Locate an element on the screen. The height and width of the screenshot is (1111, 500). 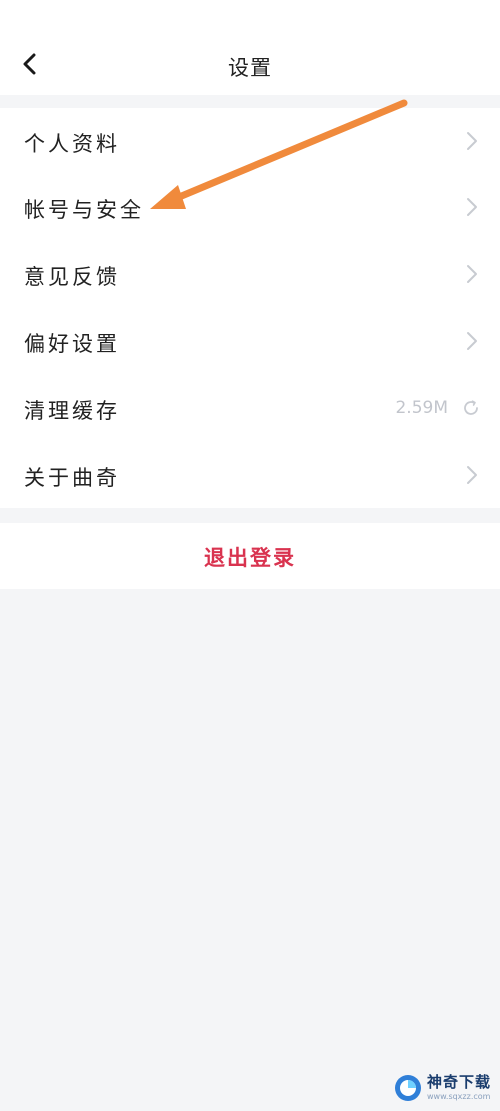
menu-item-label: 帐号与安全 is located at coordinates (84, 210).